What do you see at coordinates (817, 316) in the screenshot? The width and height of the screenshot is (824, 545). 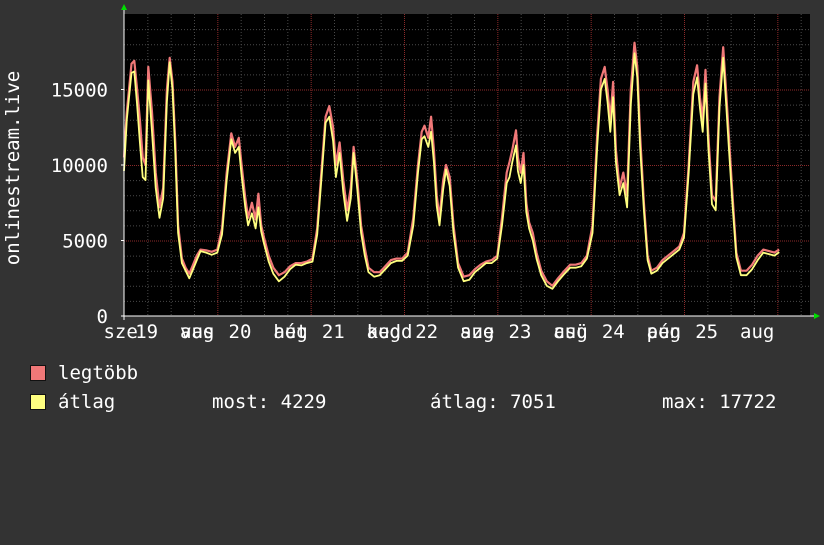 I see `x-axis-arrow` at bounding box center [817, 316].